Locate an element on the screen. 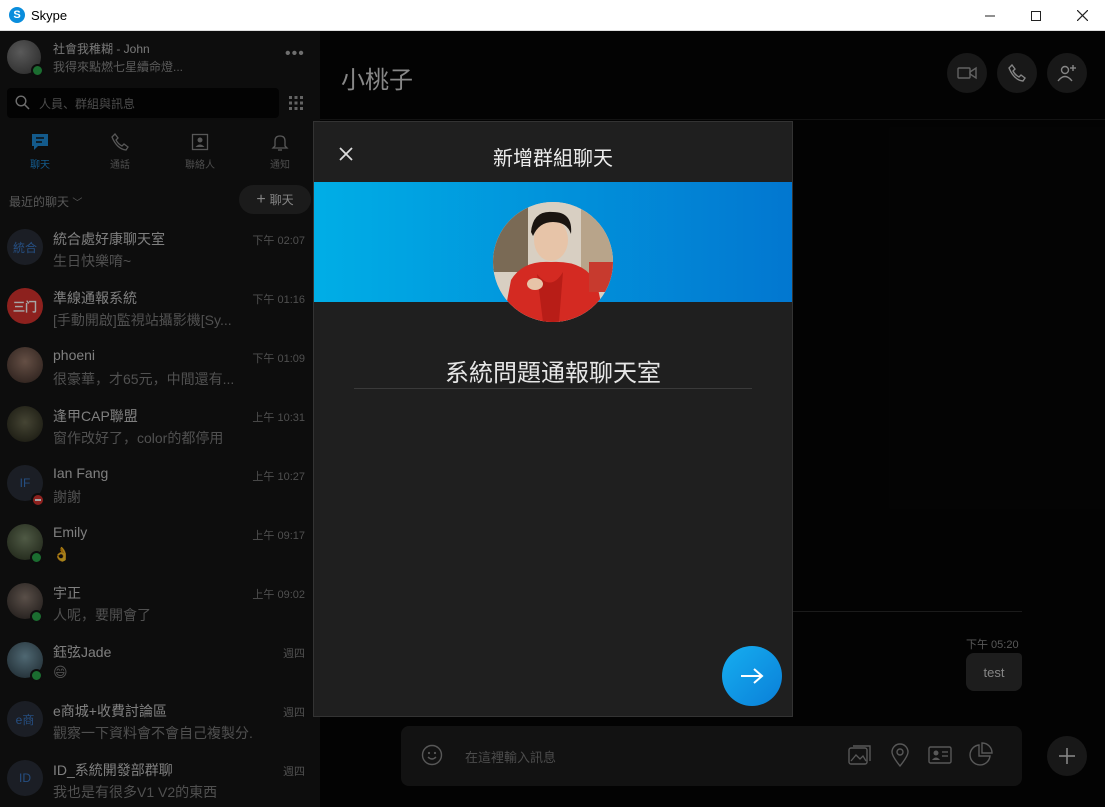 The width and height of the screenshot is (1105, 807). skype-logo-icon: S is located at coordinates (17, 15).